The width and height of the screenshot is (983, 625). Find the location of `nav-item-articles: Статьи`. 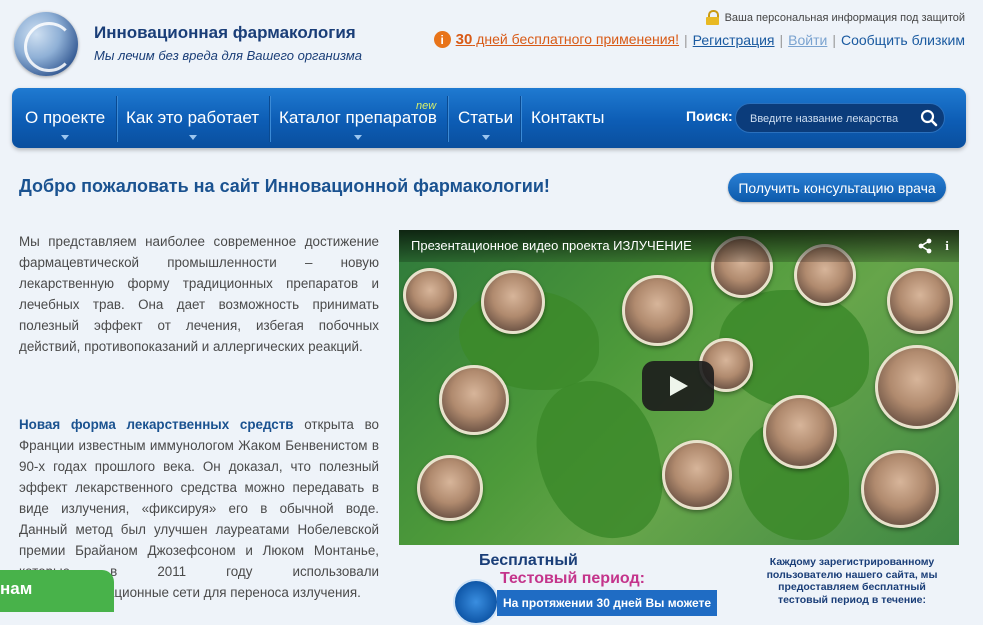

nav-item-articles: Статьи is located at coordinates (485, 118).